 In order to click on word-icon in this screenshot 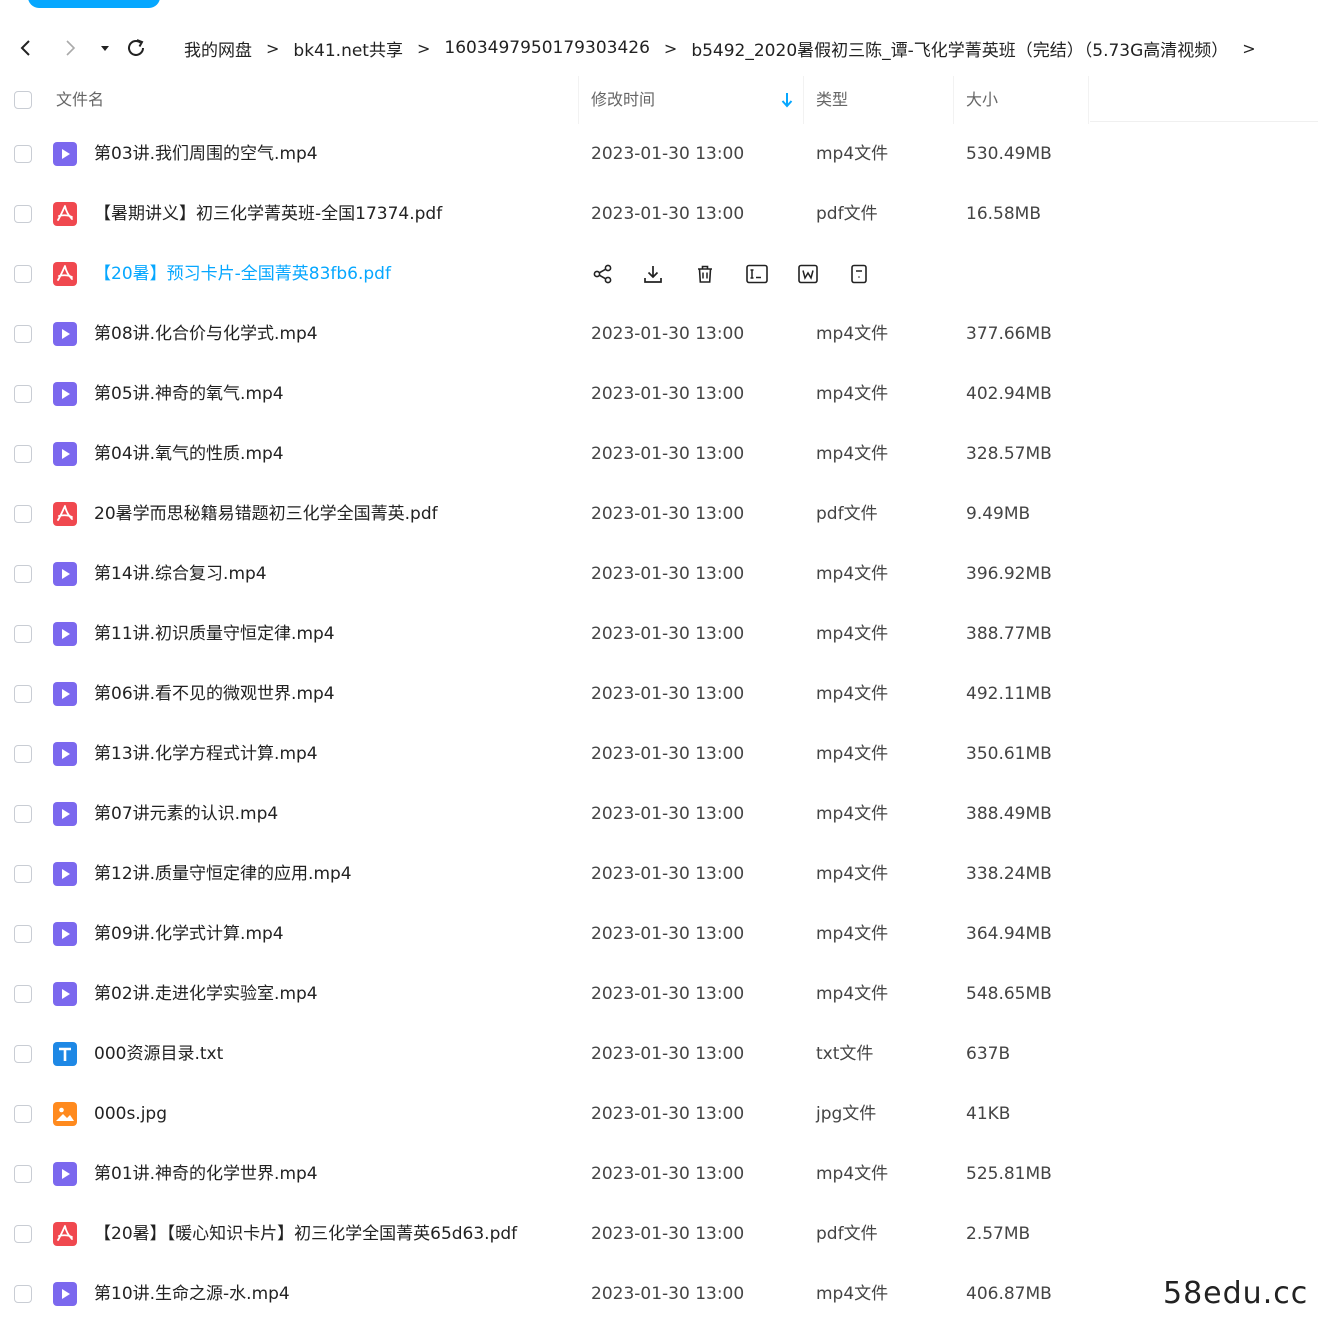, I will do `click(808, 274)`.